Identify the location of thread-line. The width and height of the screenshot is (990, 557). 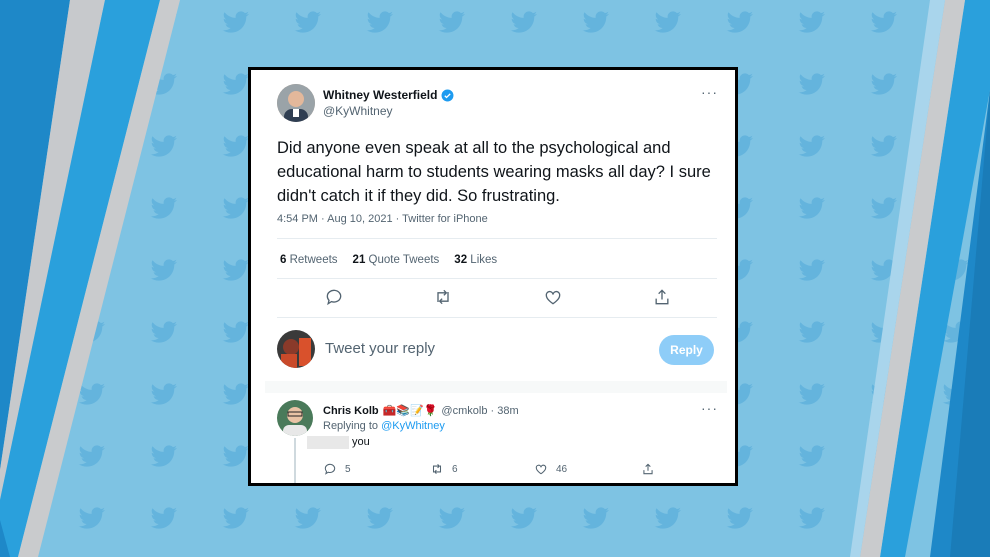
(295, 460).